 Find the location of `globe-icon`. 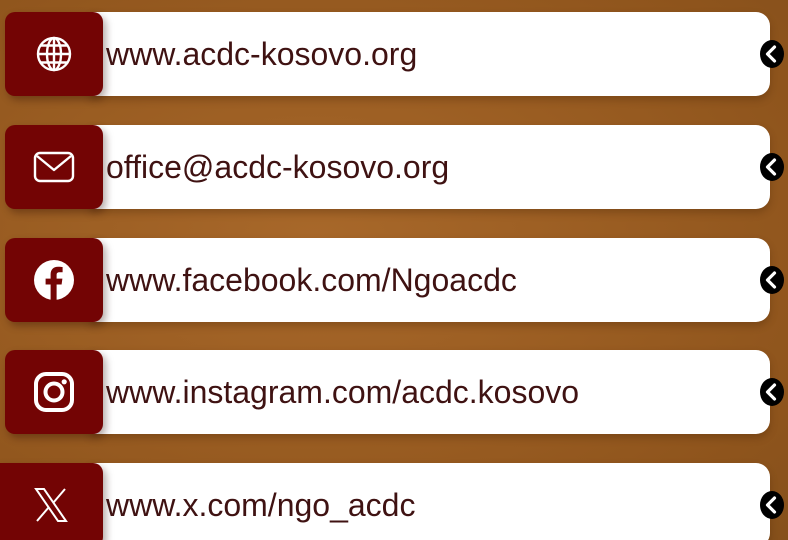

globe-icon is located at coordinates (54, 54).